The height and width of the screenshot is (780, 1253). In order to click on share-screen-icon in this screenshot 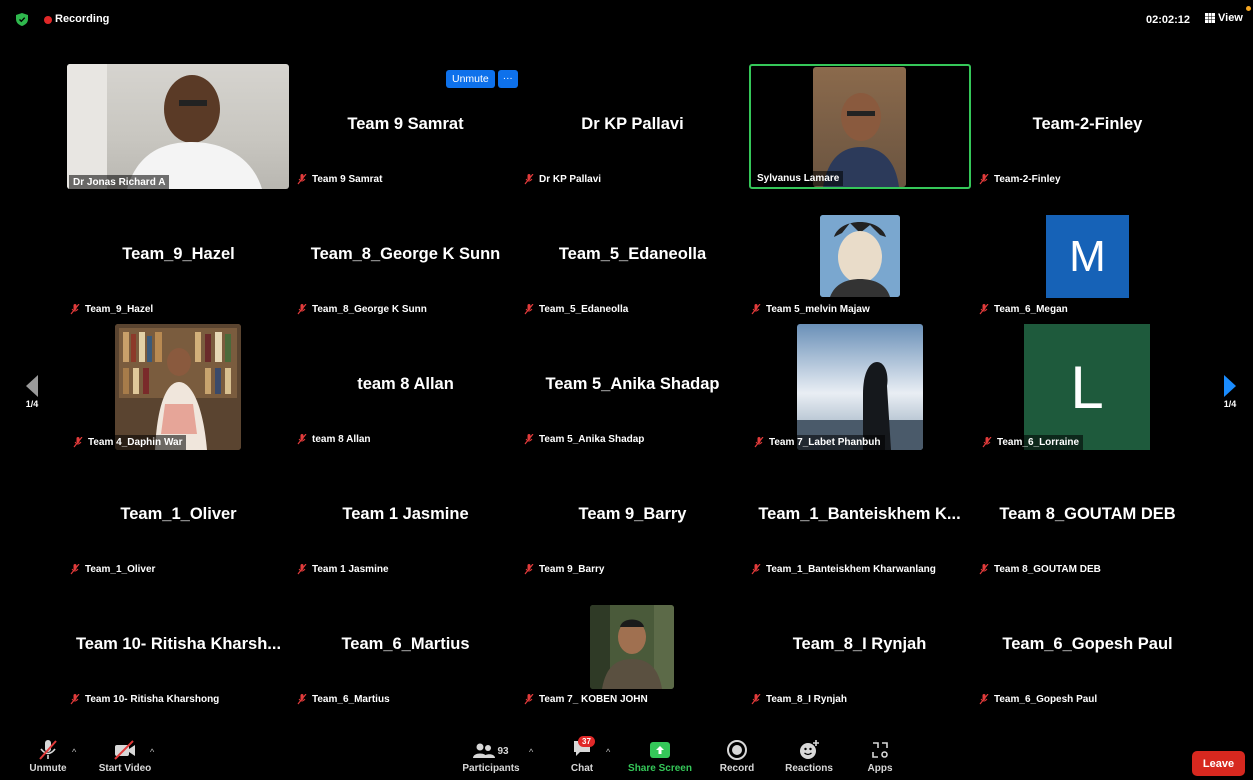, I will do `click(660, 750)`.